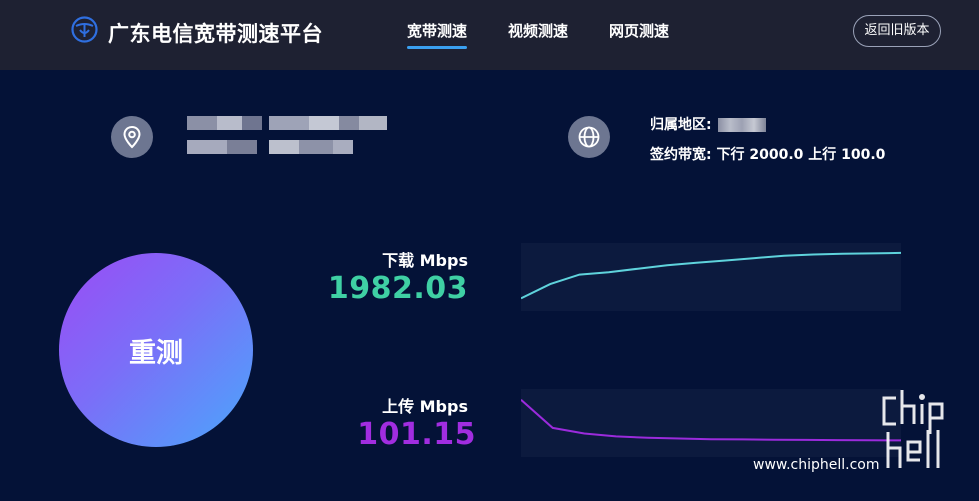  What do you see at coordinates (437, 34) in the screenshot?
I see `tab-broadband-test: 宽带测速` at bounding box center [437, 34].